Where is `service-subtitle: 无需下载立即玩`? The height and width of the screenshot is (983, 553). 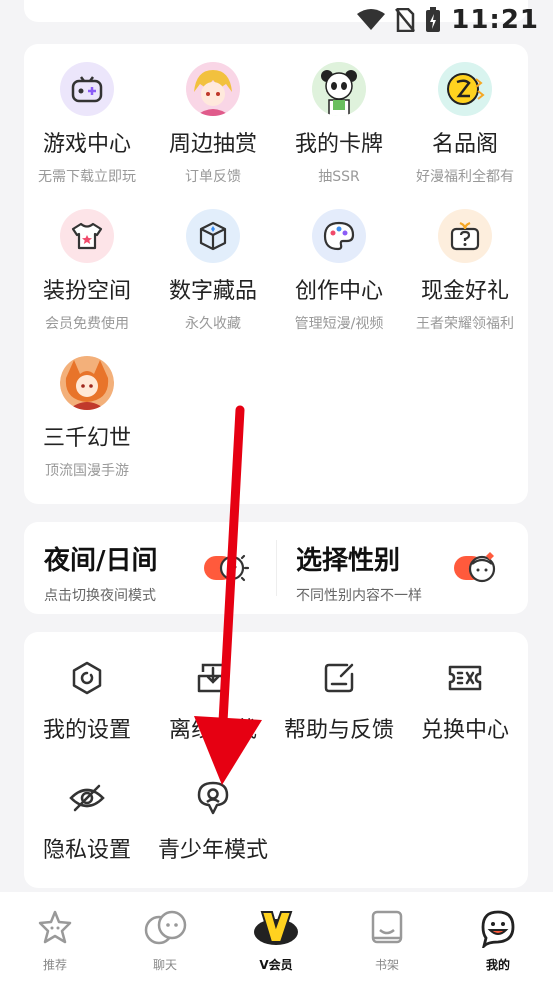
service-subtitle: 无需下载立即玩 is located at coordinates (87, 177).